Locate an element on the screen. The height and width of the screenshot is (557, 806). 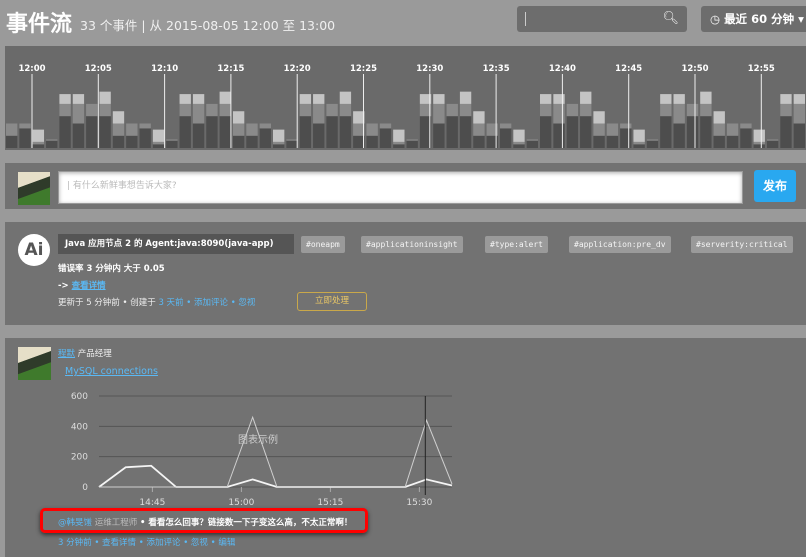
ignore-link: 忽视 is located at coordinates (246, 303).